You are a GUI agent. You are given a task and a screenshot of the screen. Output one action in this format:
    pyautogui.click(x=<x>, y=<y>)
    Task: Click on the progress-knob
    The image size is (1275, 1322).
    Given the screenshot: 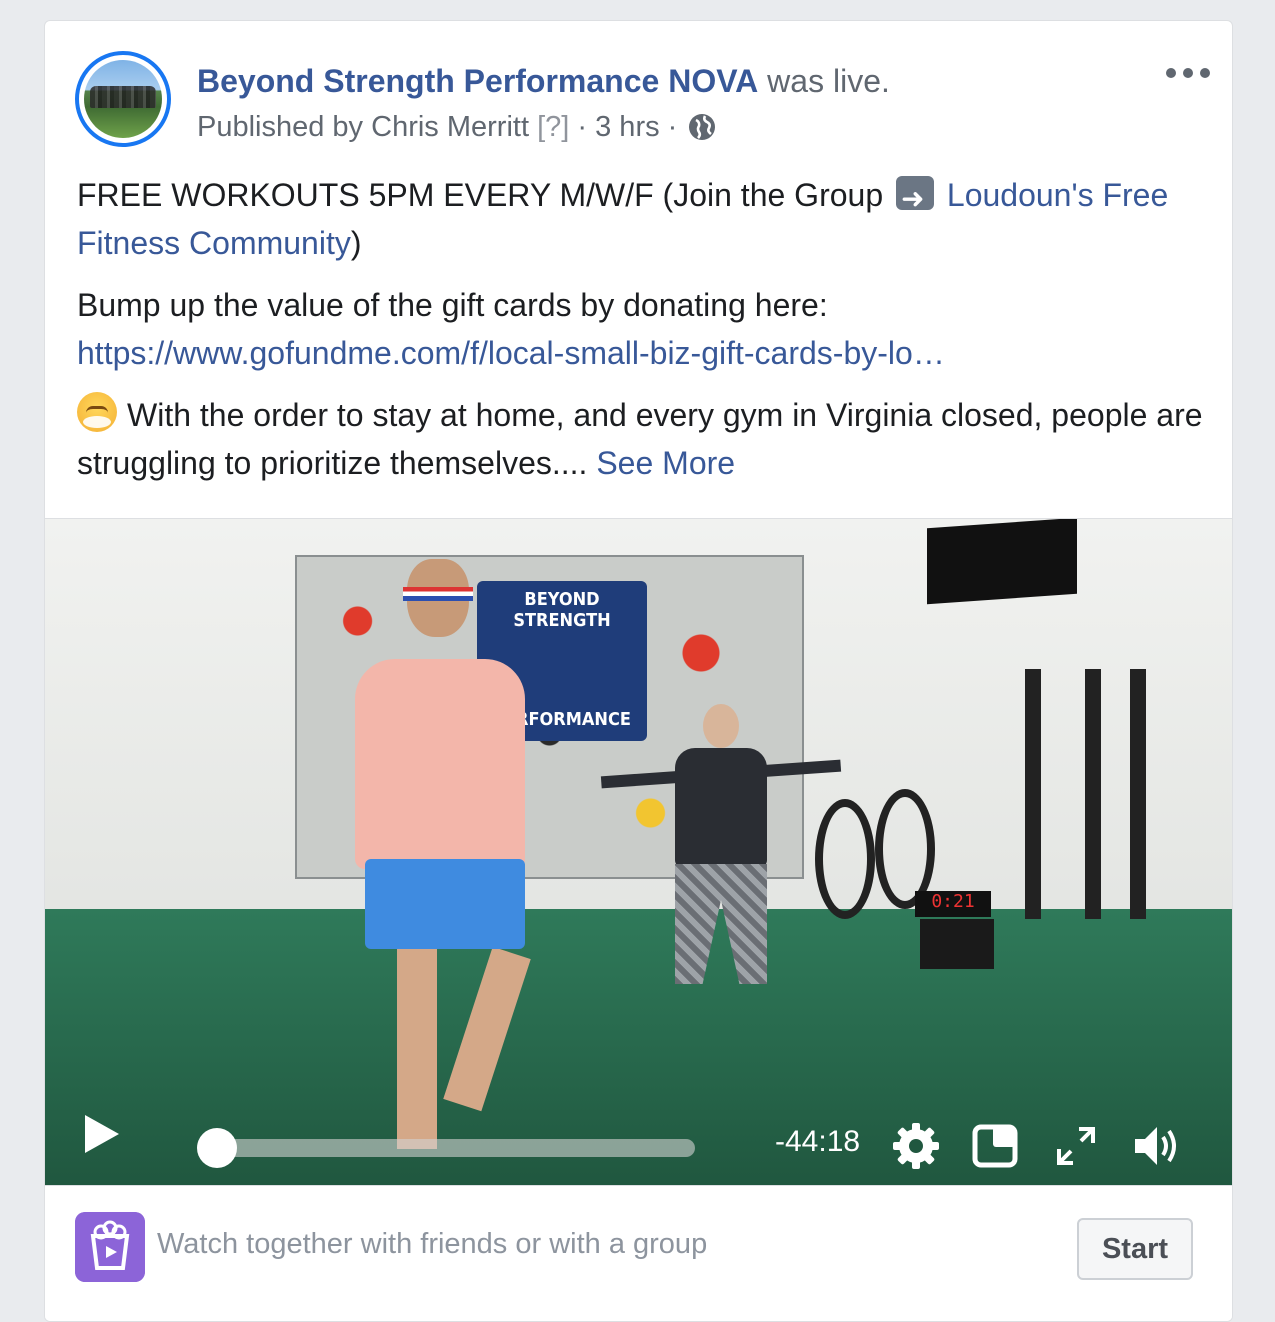 What is the action you would take?
    pyautogui.click(x=217, y=1148)
    